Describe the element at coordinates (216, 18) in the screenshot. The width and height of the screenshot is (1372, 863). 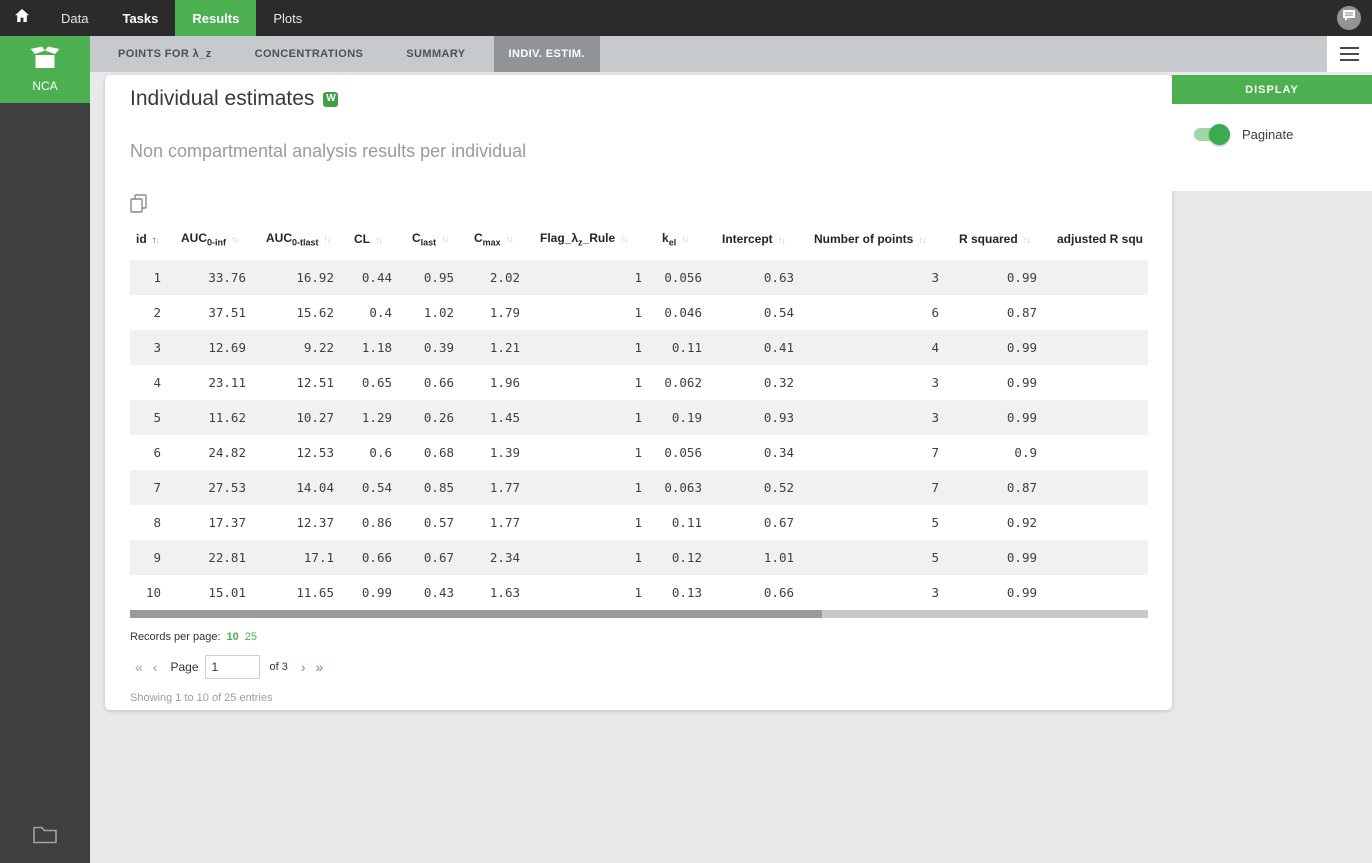
I see `nav-item-results: Results` at that location.